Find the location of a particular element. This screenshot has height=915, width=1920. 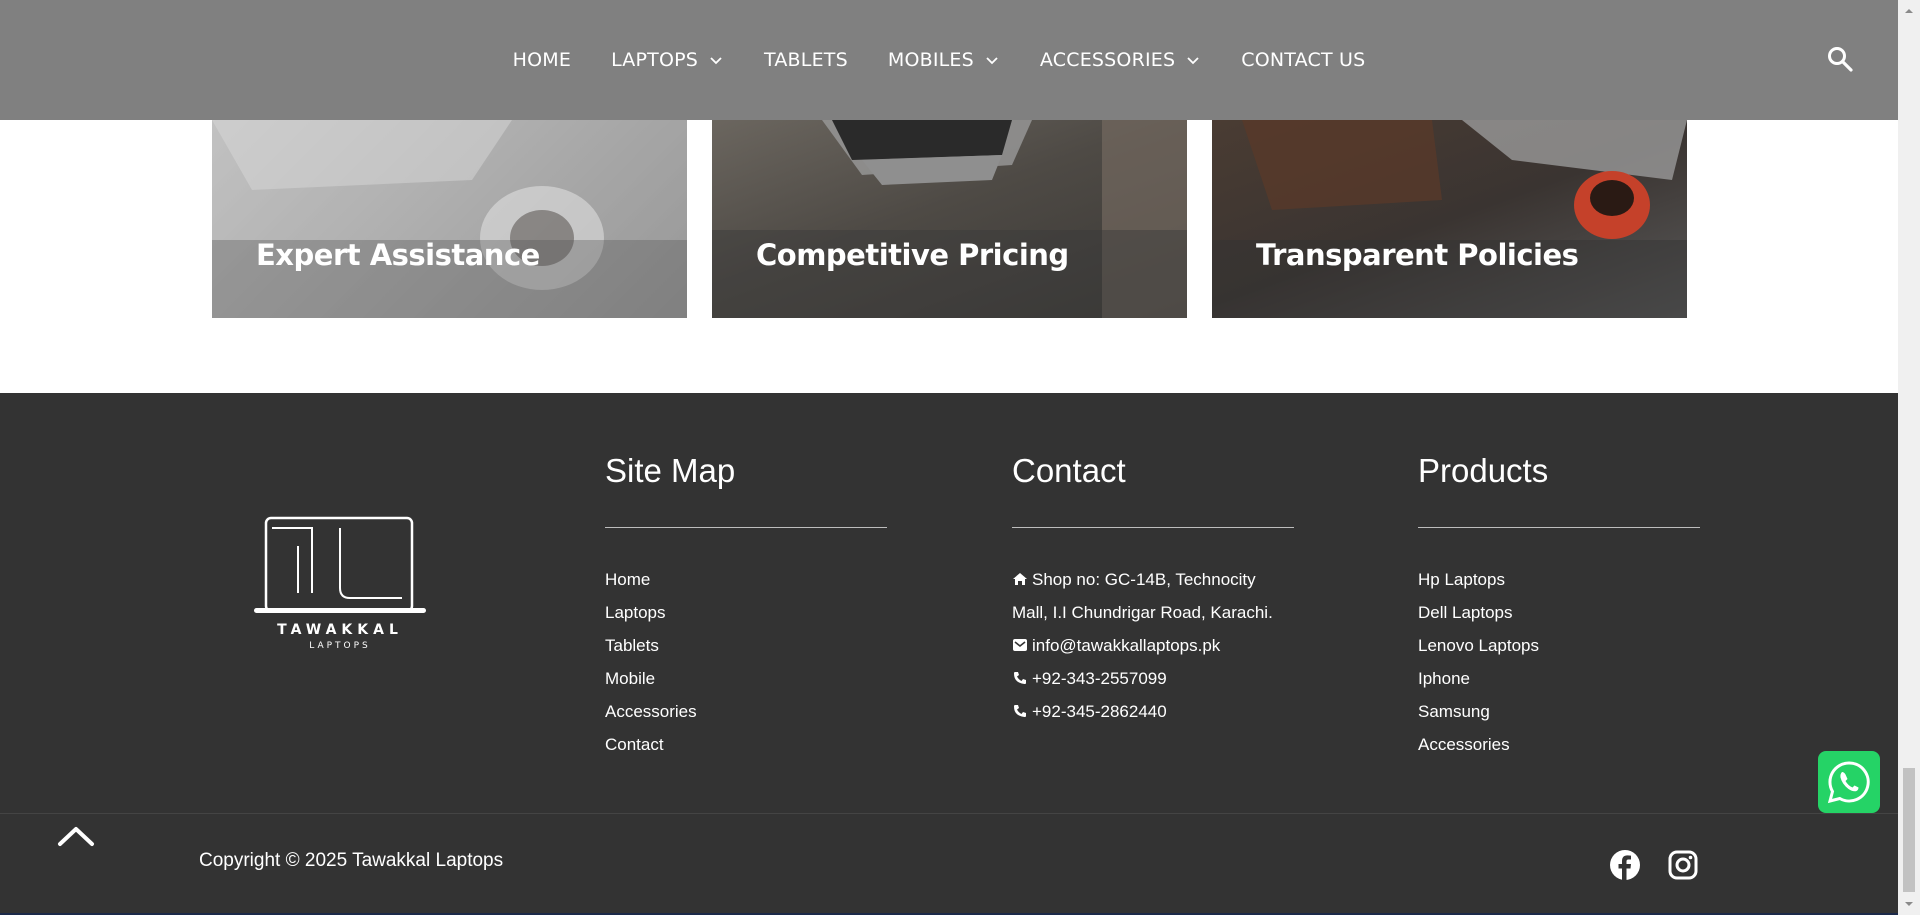

nav-mobiles: MOBILES is located at coordinates (944, 60).